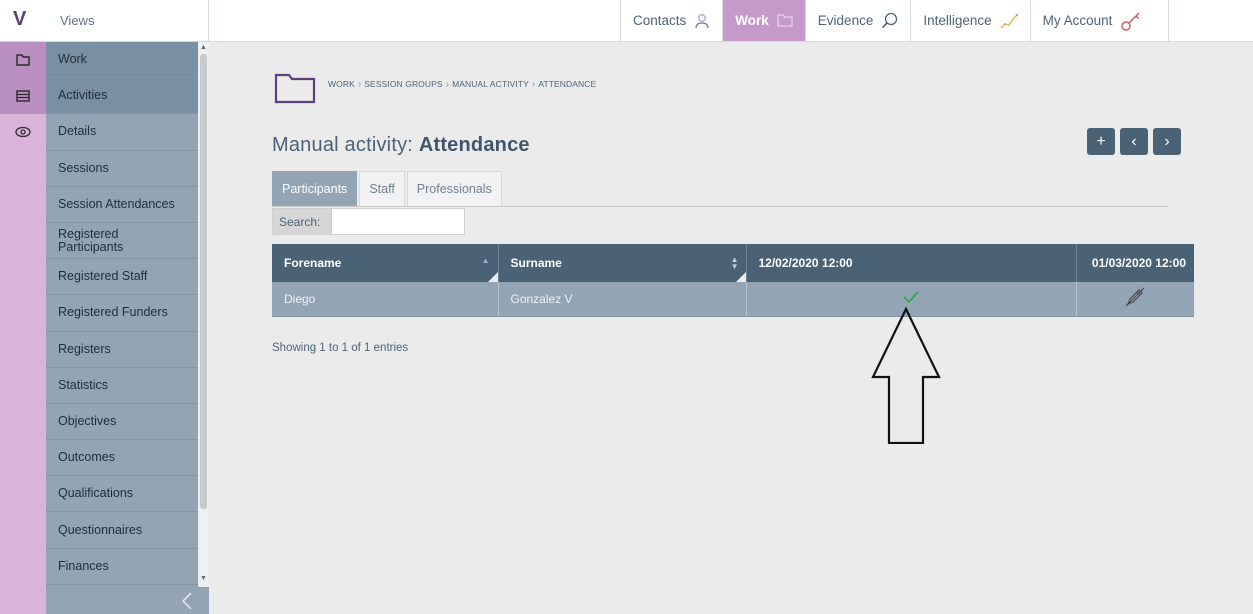 This screenshot has width=1253, height=614. Describe the element at coordinates (122, 567) in the screenshot. I see `sidebar-item-finances: Finances` at that location.